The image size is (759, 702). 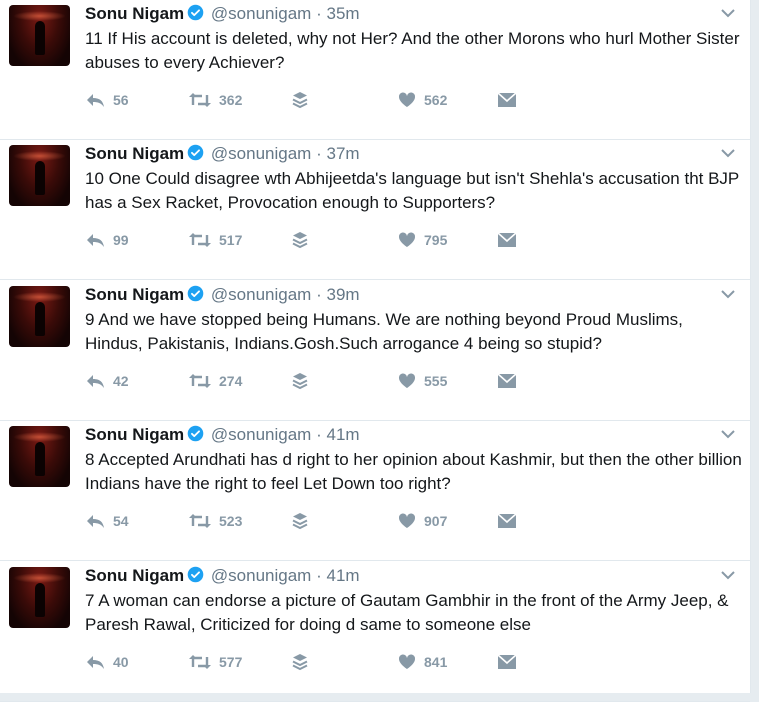 I want to click on reply-button: 56, so click(x=107, y=100).